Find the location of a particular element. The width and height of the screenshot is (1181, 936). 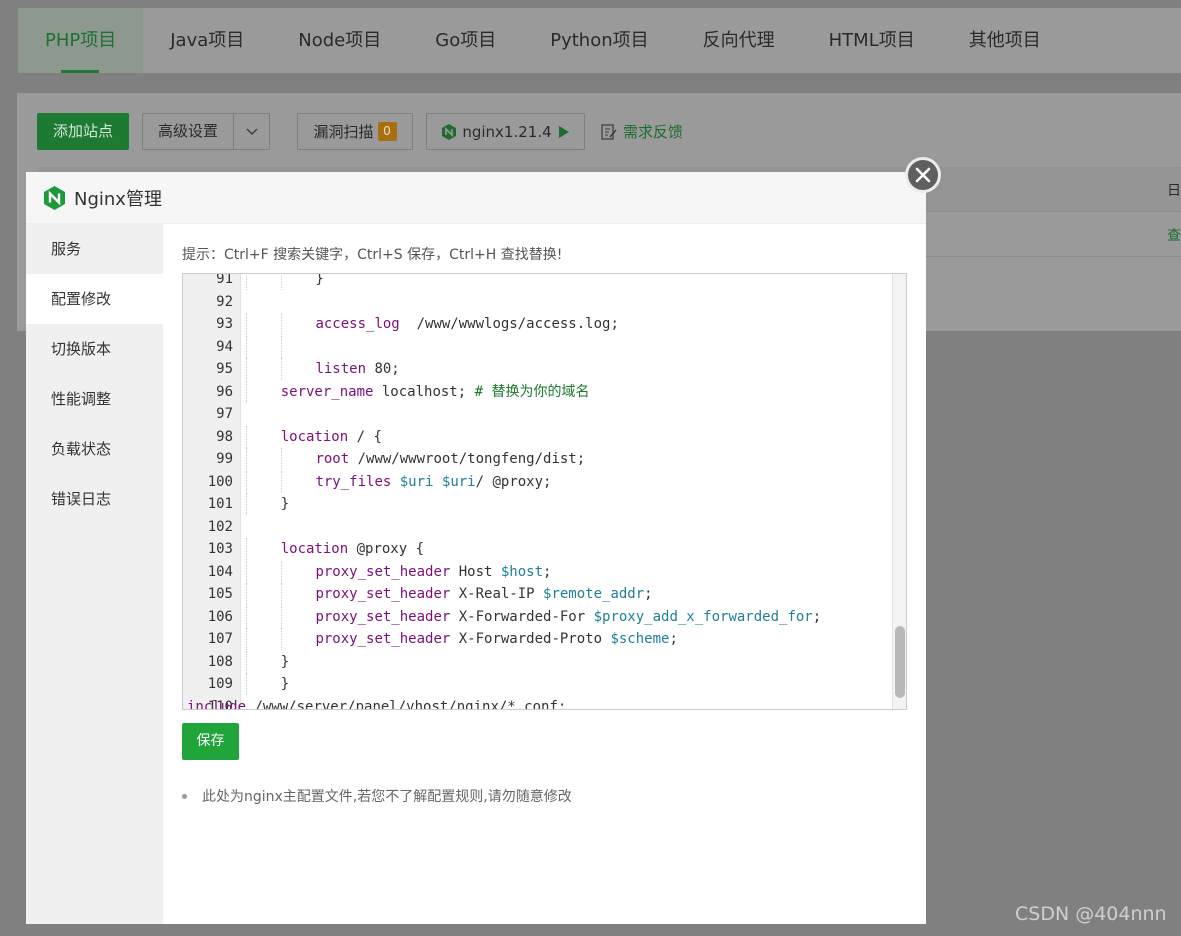

nginx-version-button: nginx1.21.4 is located at coordinates (505, 131).